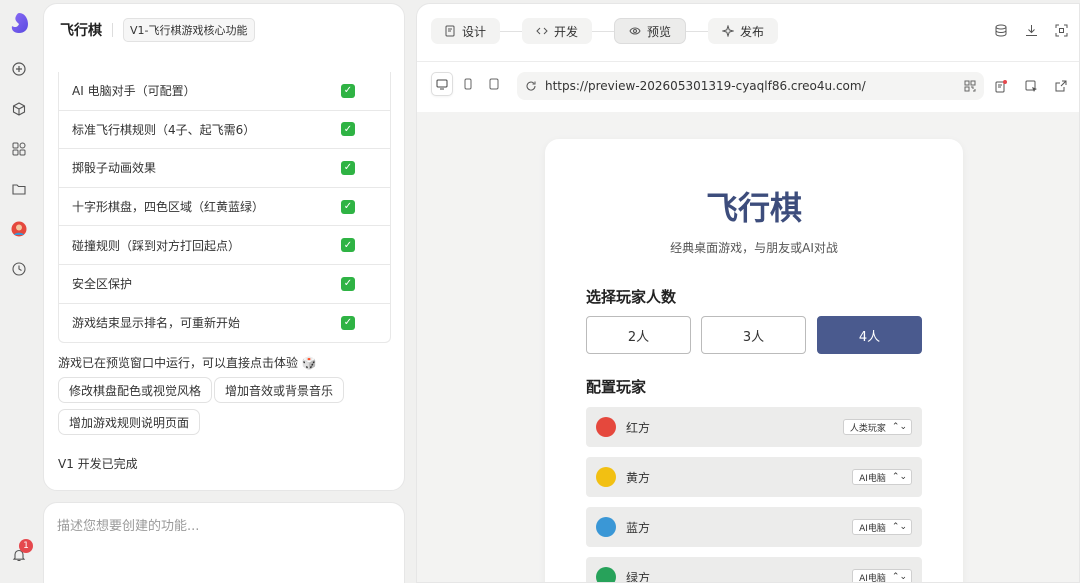 The height and width of the screenshot is (583, 1080). What do you see at coordinates (19, 109) in the screenshot?
I see `cube-icon` at bounding box center [19, 109].